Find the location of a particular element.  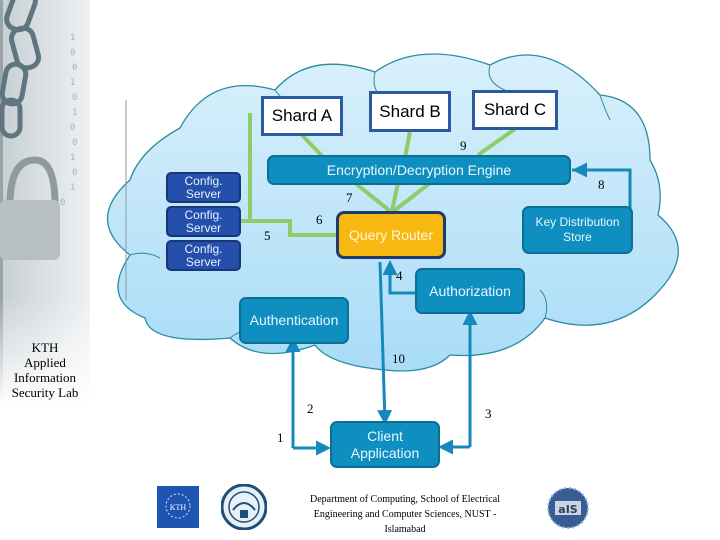

ais-text: aIS is located at coordinates (568, 509).